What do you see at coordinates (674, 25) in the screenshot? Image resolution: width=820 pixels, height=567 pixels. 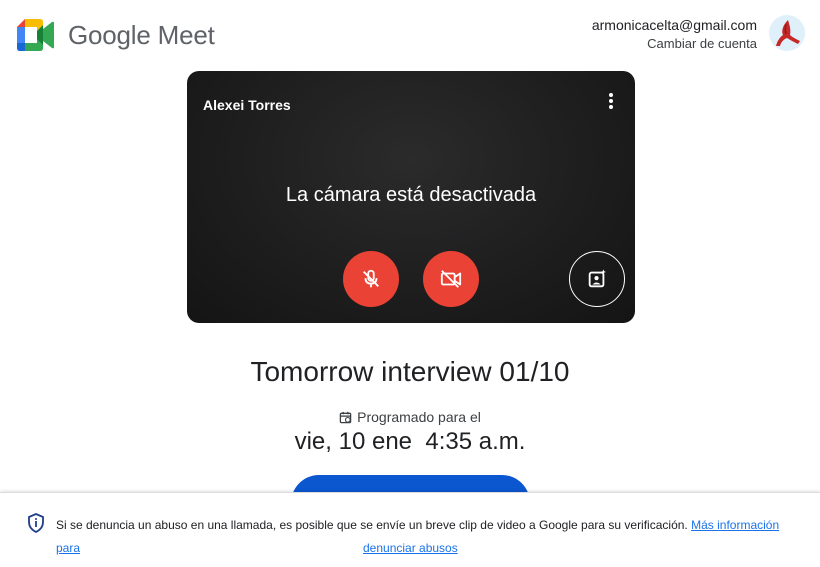 I see `account-email: armonicacelta@gmail.com` at bounding box center [674, 25].